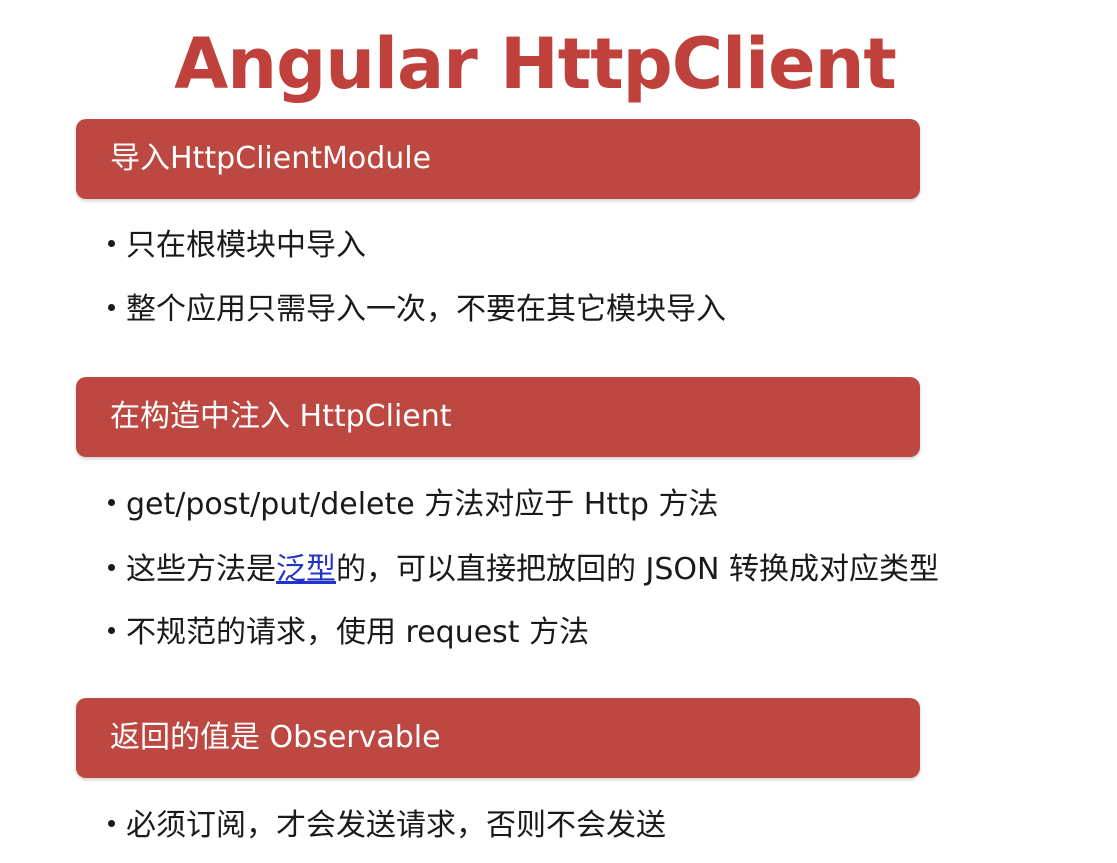 The image size is (1117, 863). Describe the element at coordinates (358, 632) in the screenshot. I see `bullet-text: 不规范的请求，使用 request 方法` at that location.